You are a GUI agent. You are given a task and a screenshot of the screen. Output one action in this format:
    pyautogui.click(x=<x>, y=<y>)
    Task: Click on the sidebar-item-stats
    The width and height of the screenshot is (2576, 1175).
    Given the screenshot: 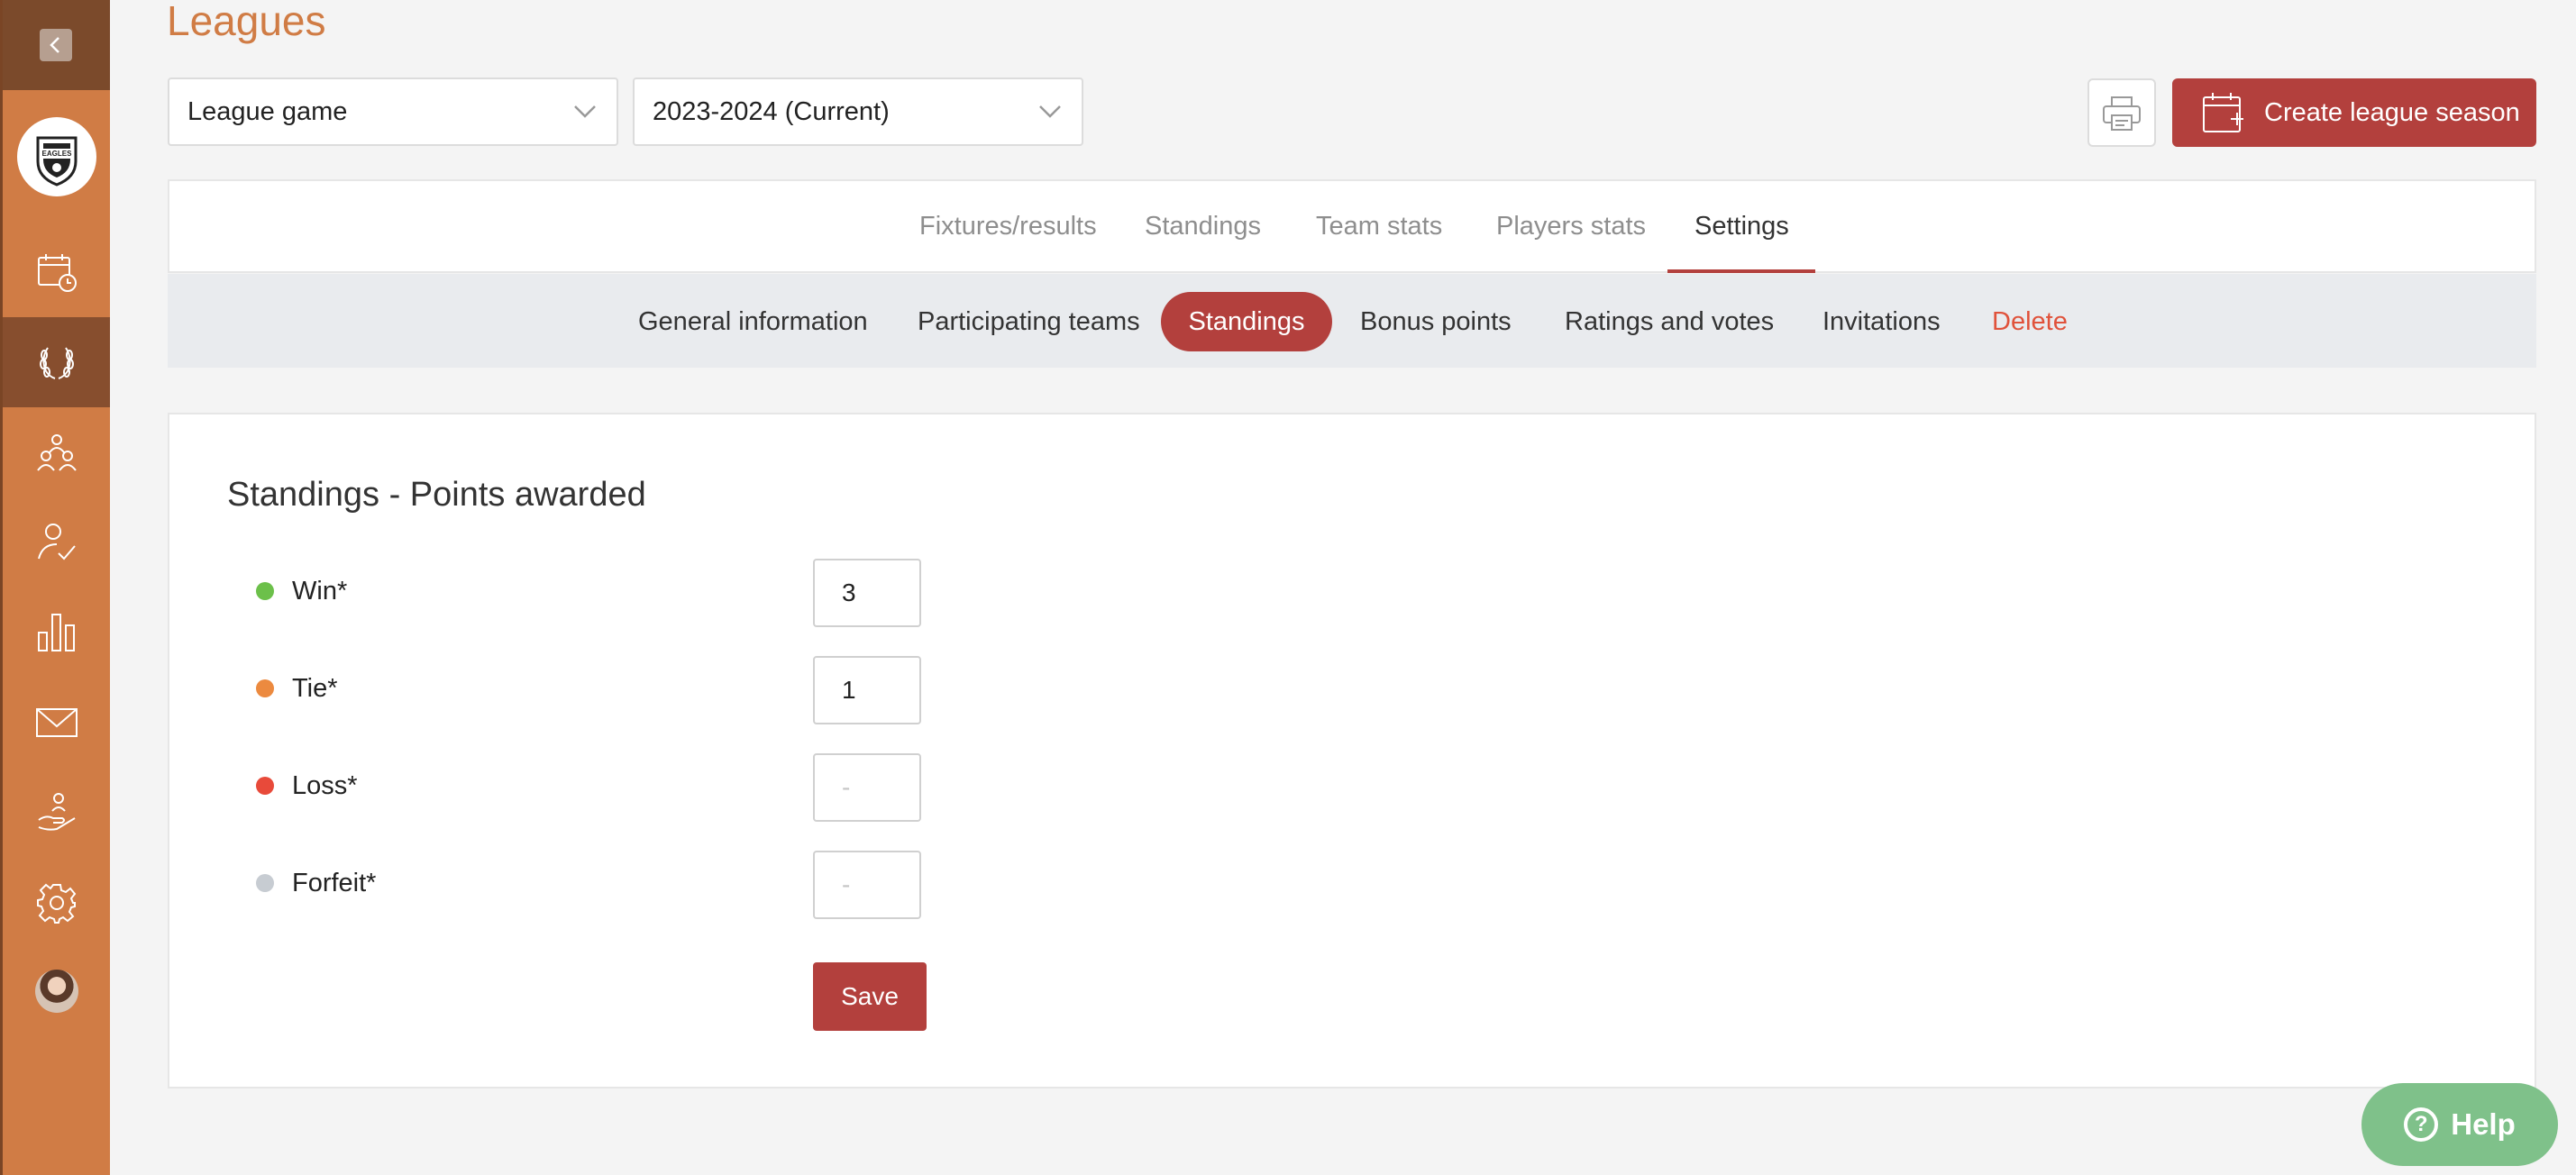 What is the action you would take?
    pyautogui.click(x=56, y=633)
    